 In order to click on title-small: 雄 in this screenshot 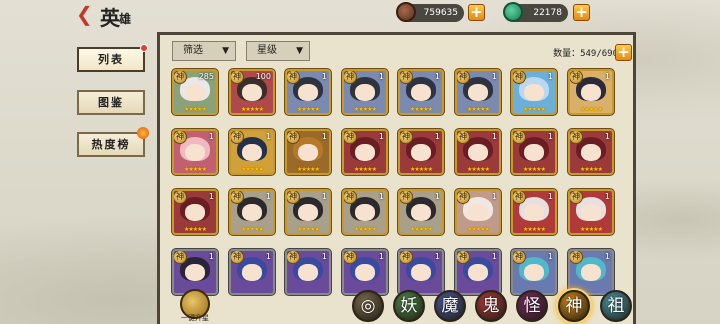, I will do `click(125, 19)`.